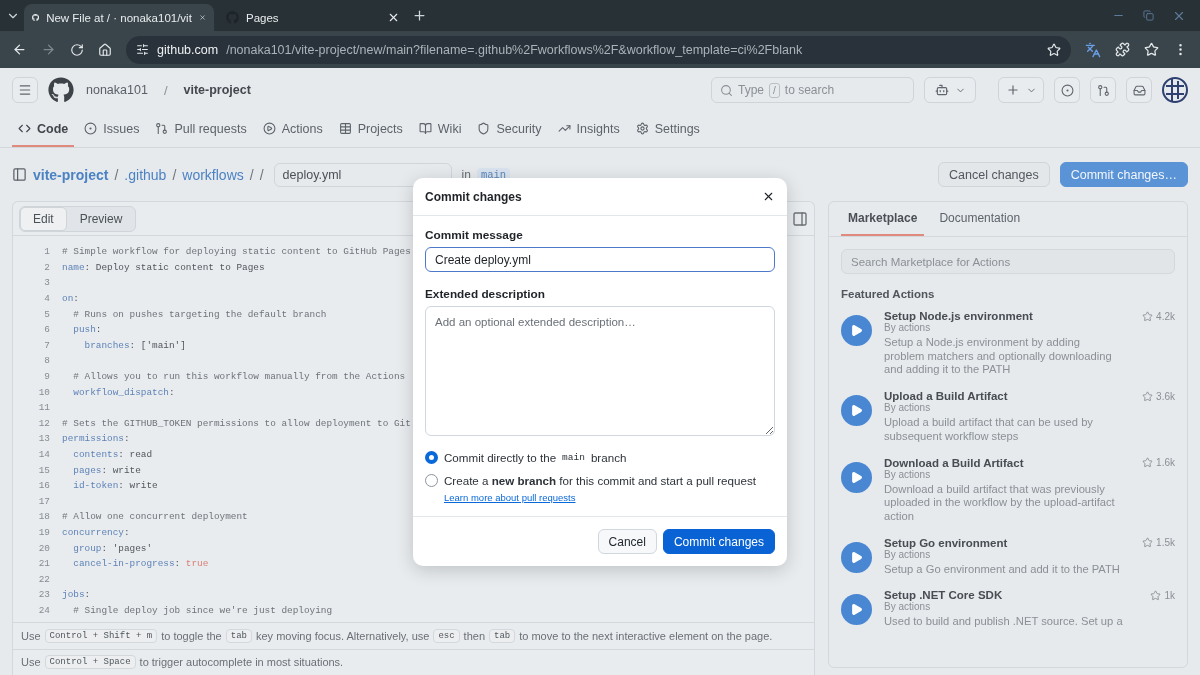 Image resolution: width=1200 pixels, height=675 pixels. I want to click on site-info-icon, so click(142, 49).